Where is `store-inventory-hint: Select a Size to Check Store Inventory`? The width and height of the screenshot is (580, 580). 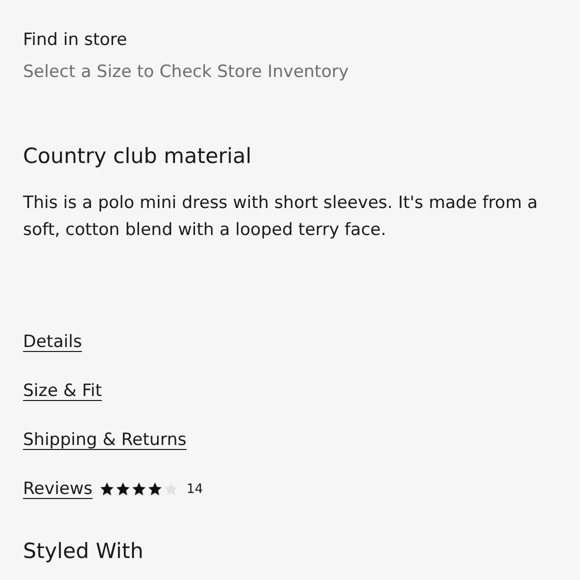
store-inventory-hint: Select a Size to Check Store Inventory is located at coordinates (186, 72).